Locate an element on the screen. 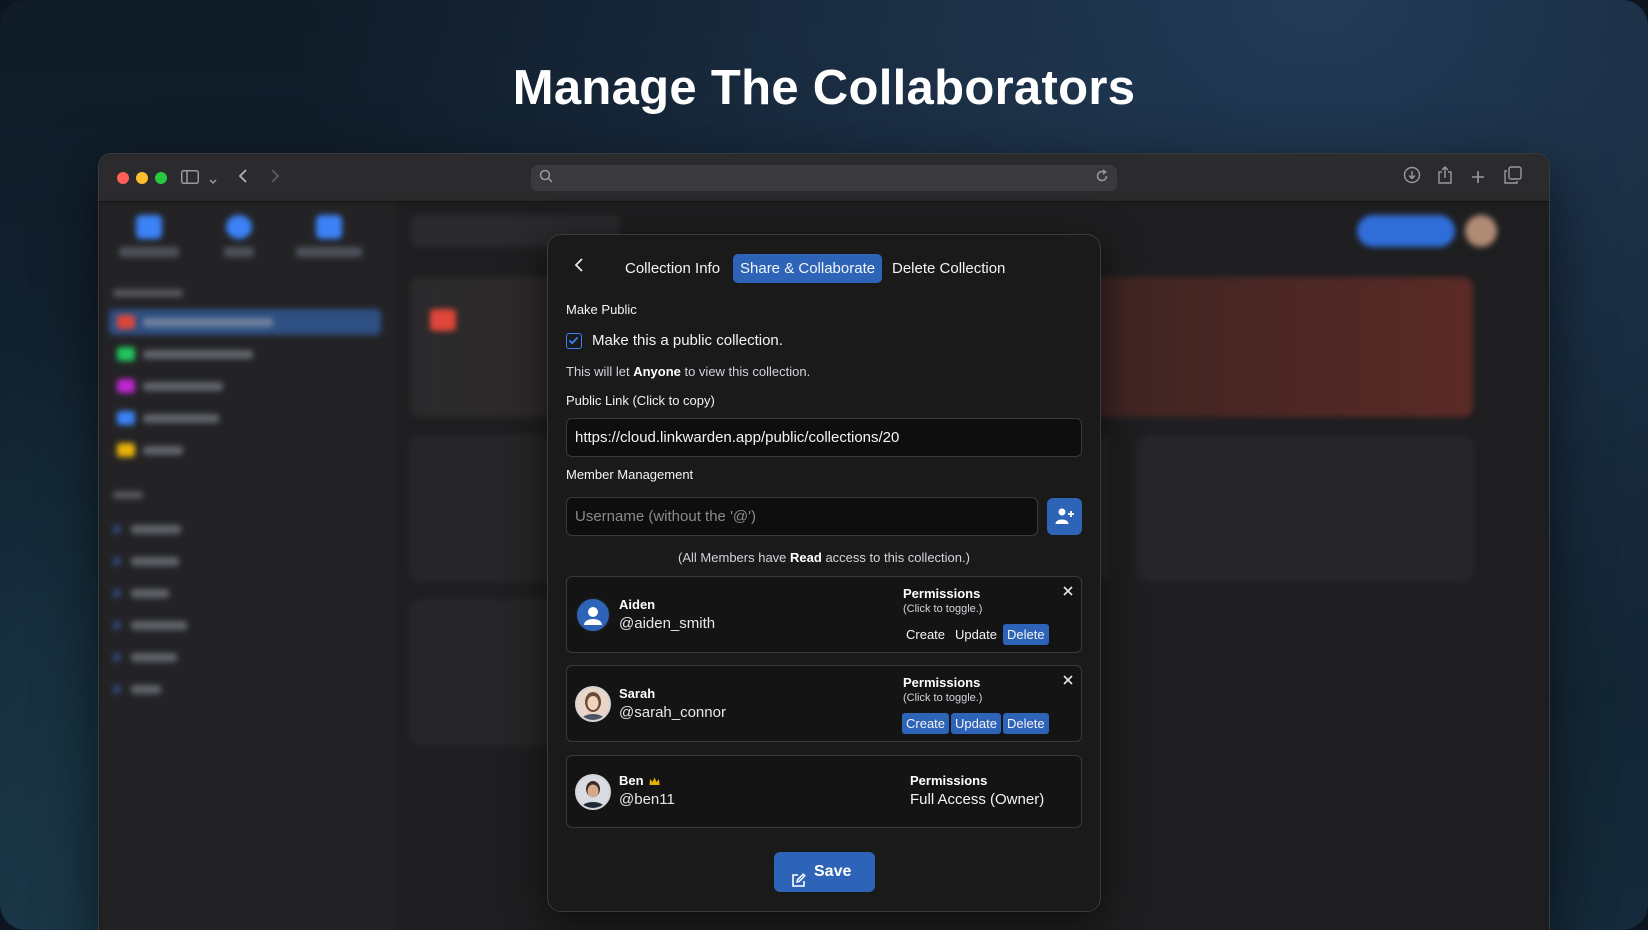 The height and width of the screenshot is (930, 1648). back-arrow-icon is located at coordinates (579, 267).